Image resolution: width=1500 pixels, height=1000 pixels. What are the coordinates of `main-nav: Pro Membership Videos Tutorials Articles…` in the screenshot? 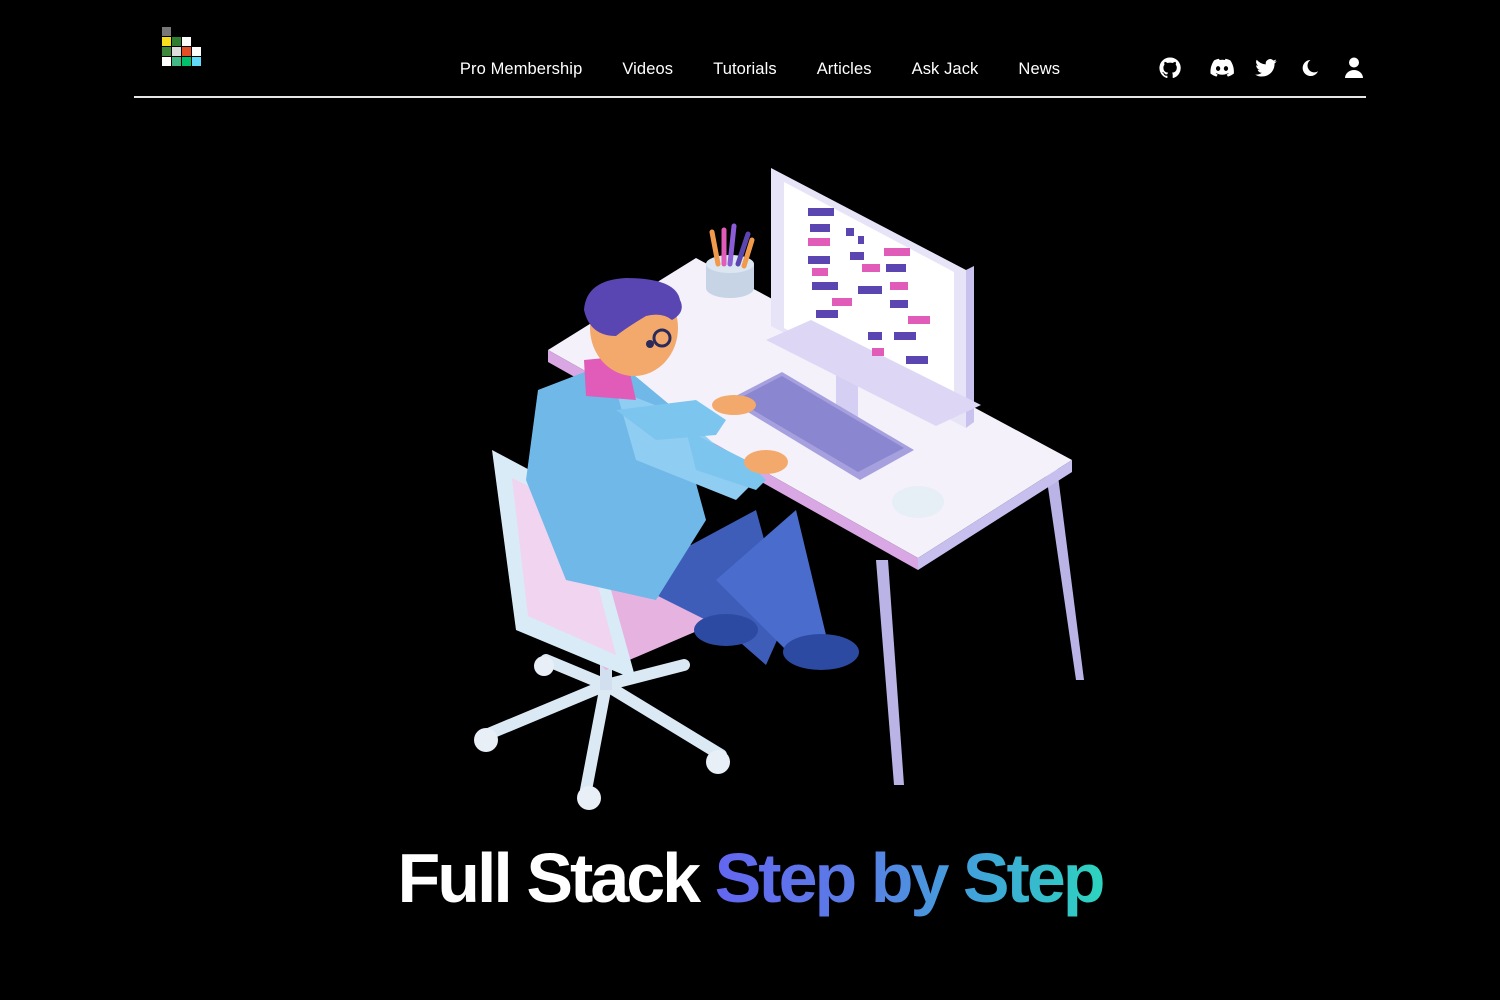 It's located at (750, 48).